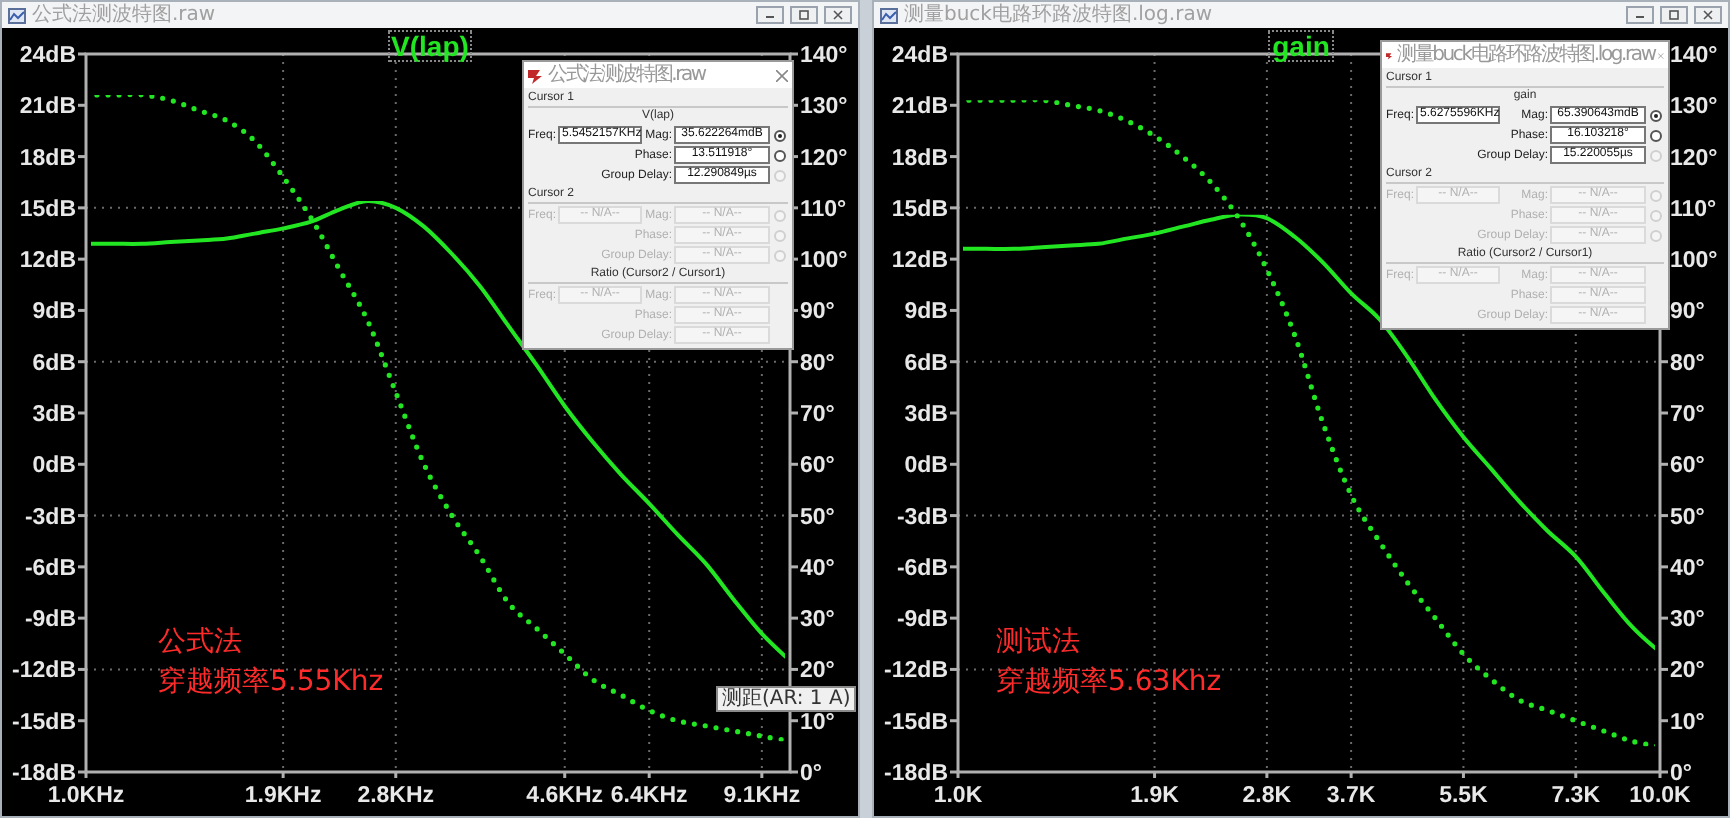 The width and height of the screenshot is (1730, 818). Describe the element at coordinates (1526, 55) in the screenshot. I see `dialog-title: 测量buck电路环路波特图.log.raw` at that location.